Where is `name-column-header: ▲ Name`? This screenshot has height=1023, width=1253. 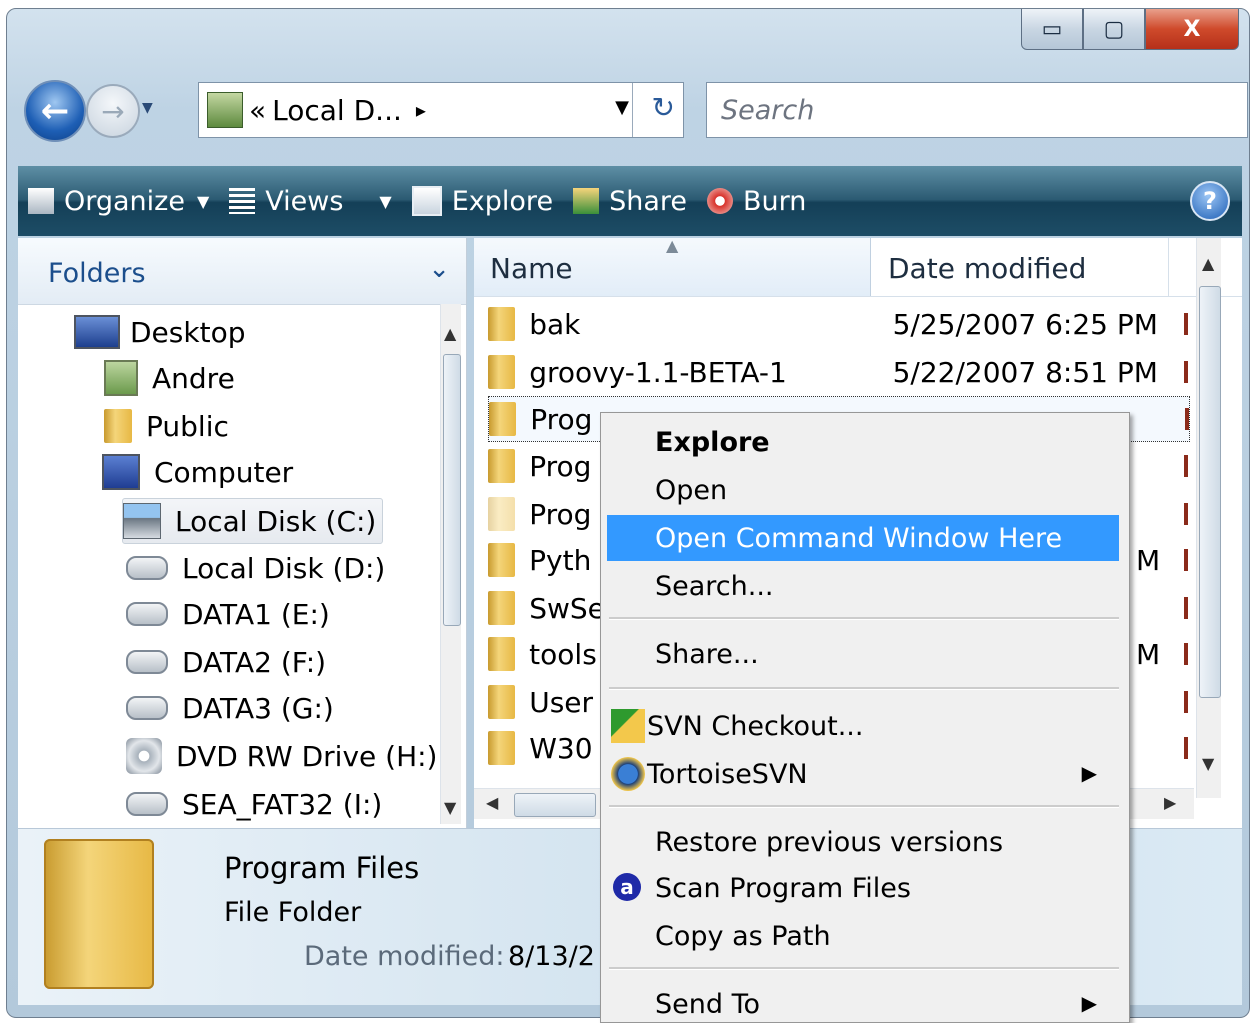
name-column-header: ▲ Name is located at coordinates (672, 267).